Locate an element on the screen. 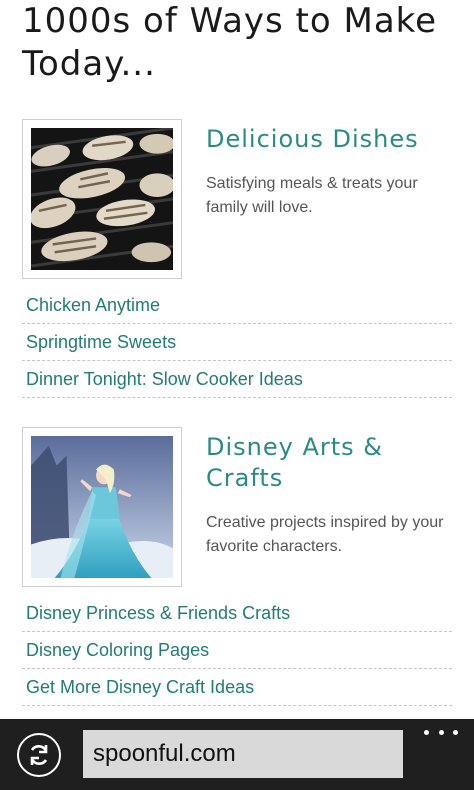 The width and height of the screenshot is (474, 790). section-title-delicious-dishes: Delicious Dishes is located at coordinates (331, 139).